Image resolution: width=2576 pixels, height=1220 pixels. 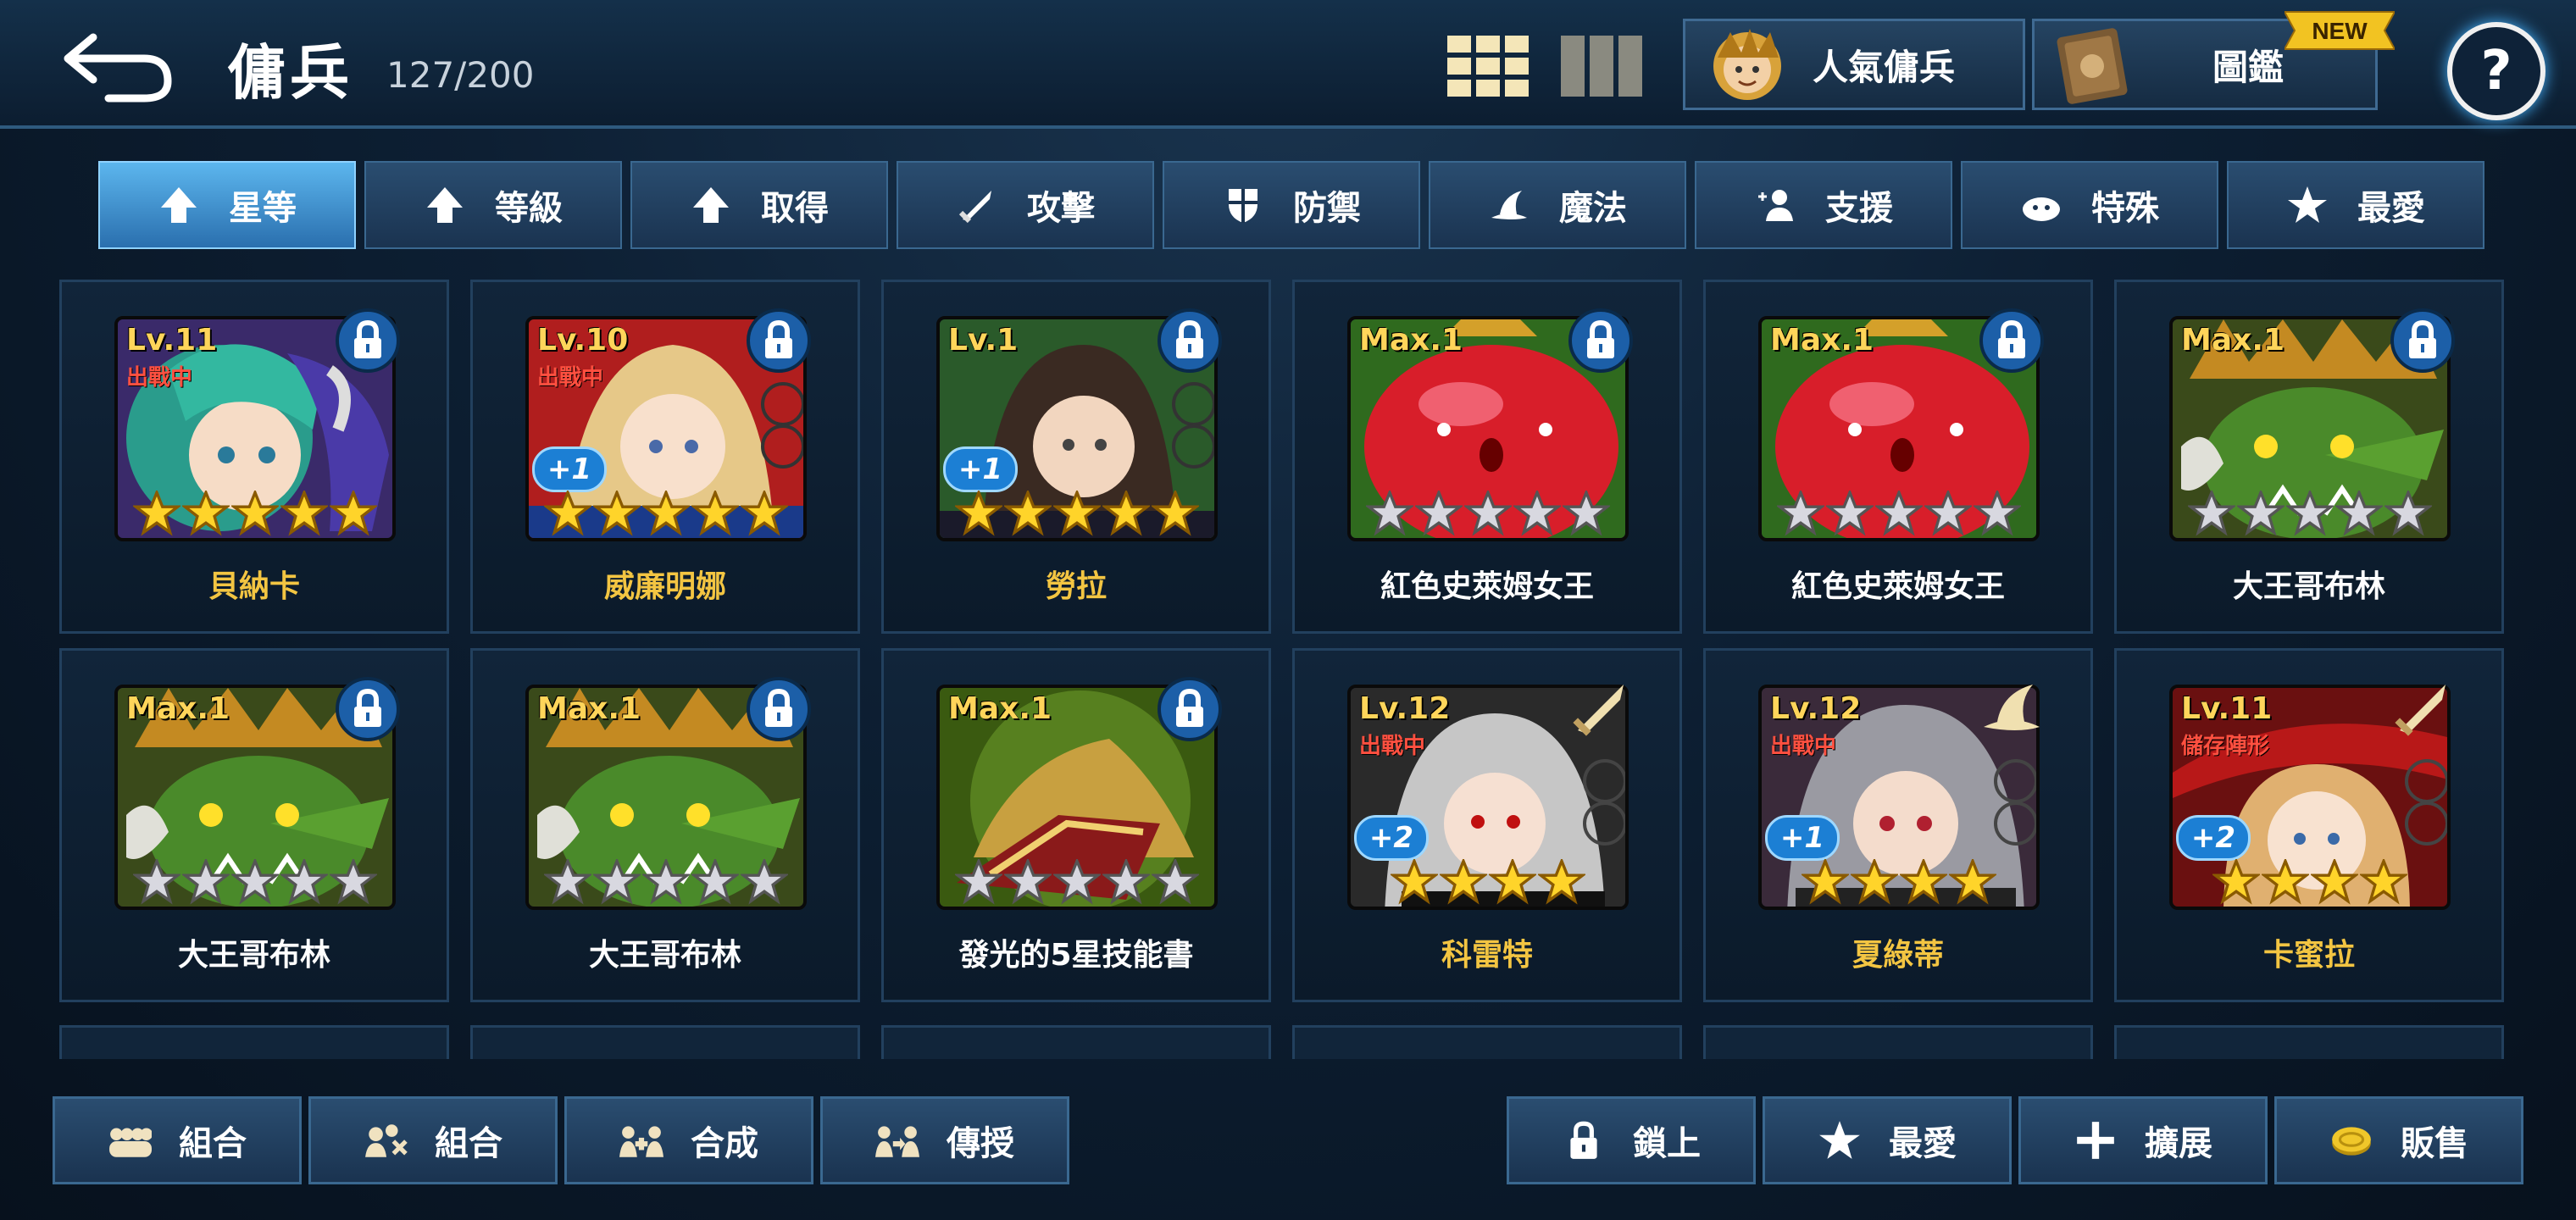 I want to click on plus-icon, so click(x=2095, y=1140).